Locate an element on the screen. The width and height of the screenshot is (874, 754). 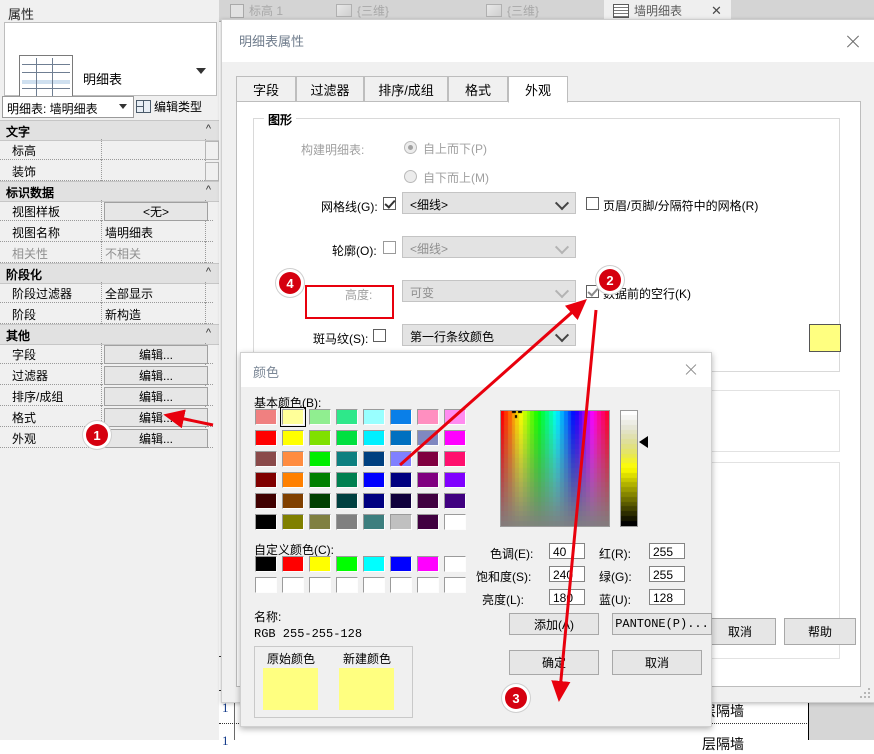
property-group-header: 标识数据 ^ is located at coordinates (109, 191).